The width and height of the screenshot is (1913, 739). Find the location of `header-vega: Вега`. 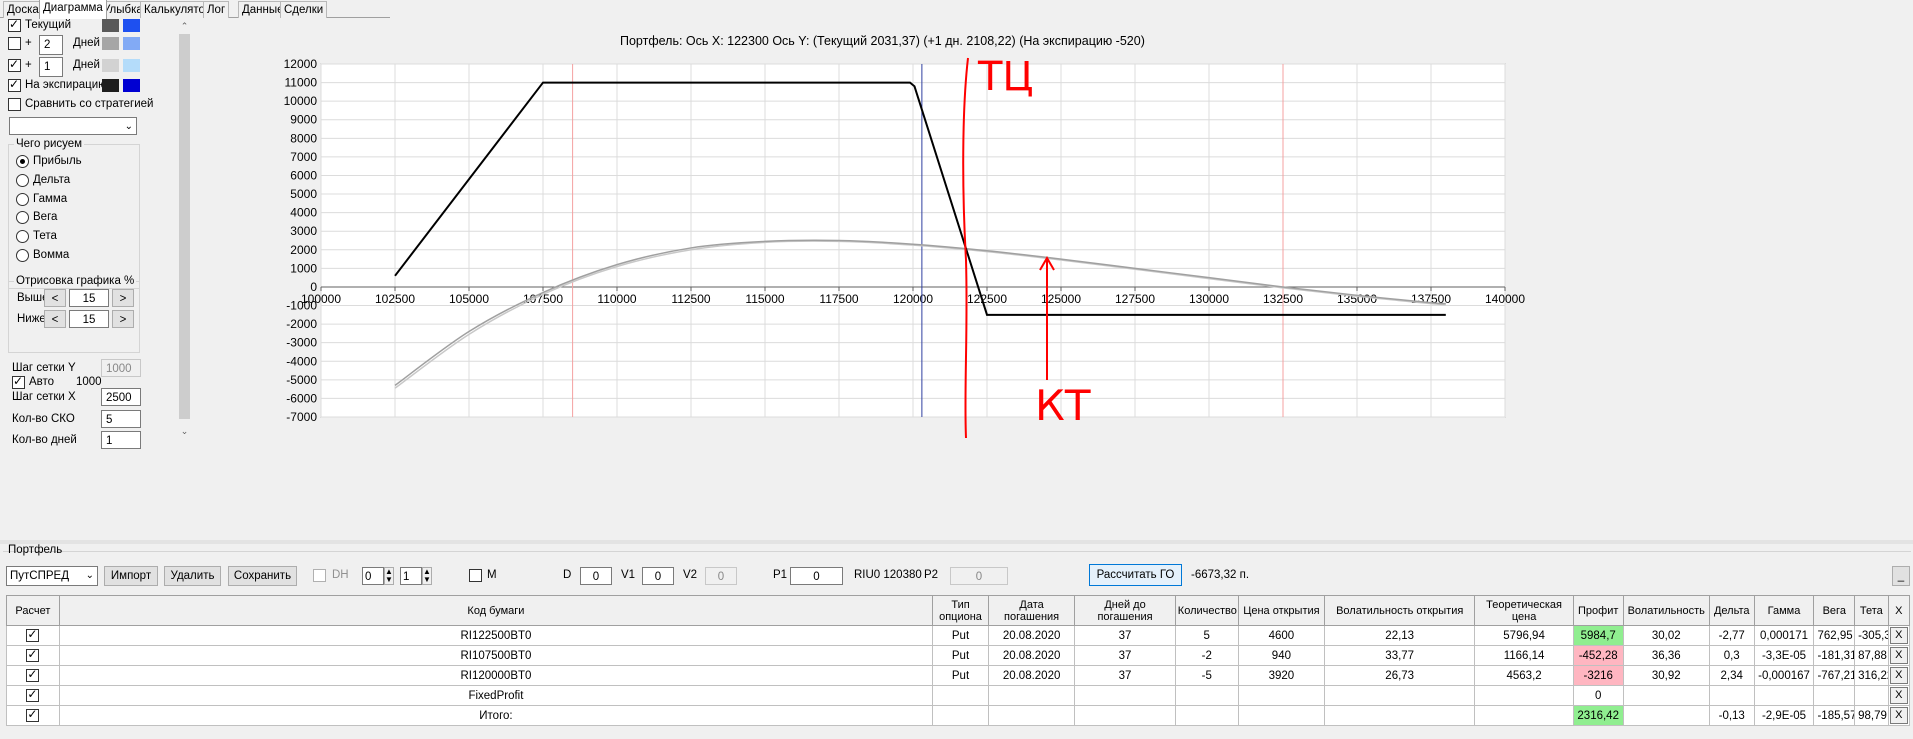

header-vega: Вега is located at coordinates (1834, 610).